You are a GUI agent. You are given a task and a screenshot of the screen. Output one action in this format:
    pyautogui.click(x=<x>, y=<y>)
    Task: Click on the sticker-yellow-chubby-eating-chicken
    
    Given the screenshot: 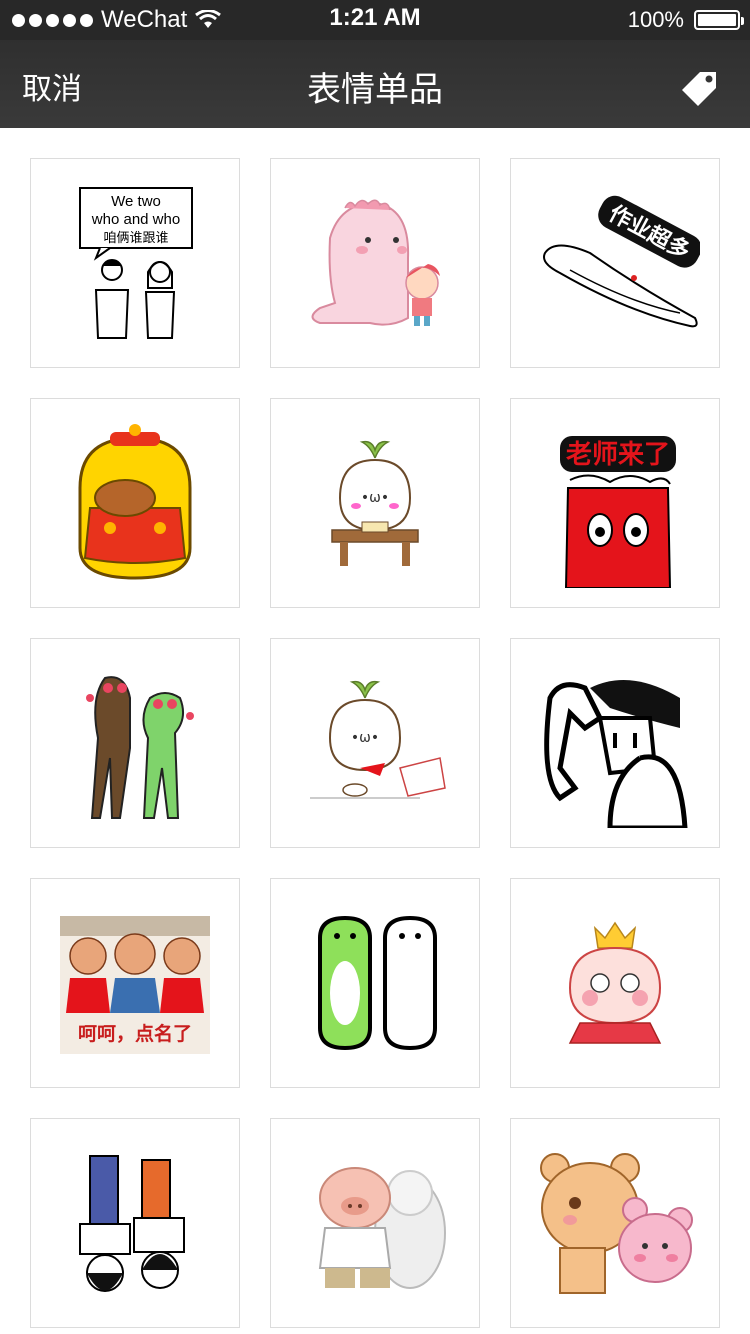 What is the action you would take?
    pyautogui.click(x=135, y=503)
    